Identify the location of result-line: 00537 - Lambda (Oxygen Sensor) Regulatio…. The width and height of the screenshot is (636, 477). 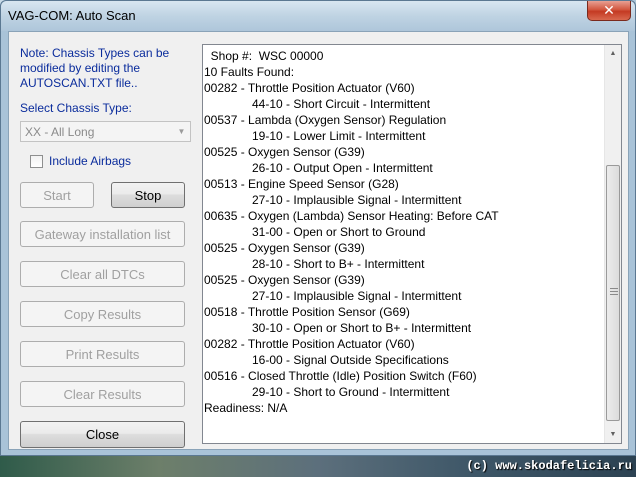
(325, 120).